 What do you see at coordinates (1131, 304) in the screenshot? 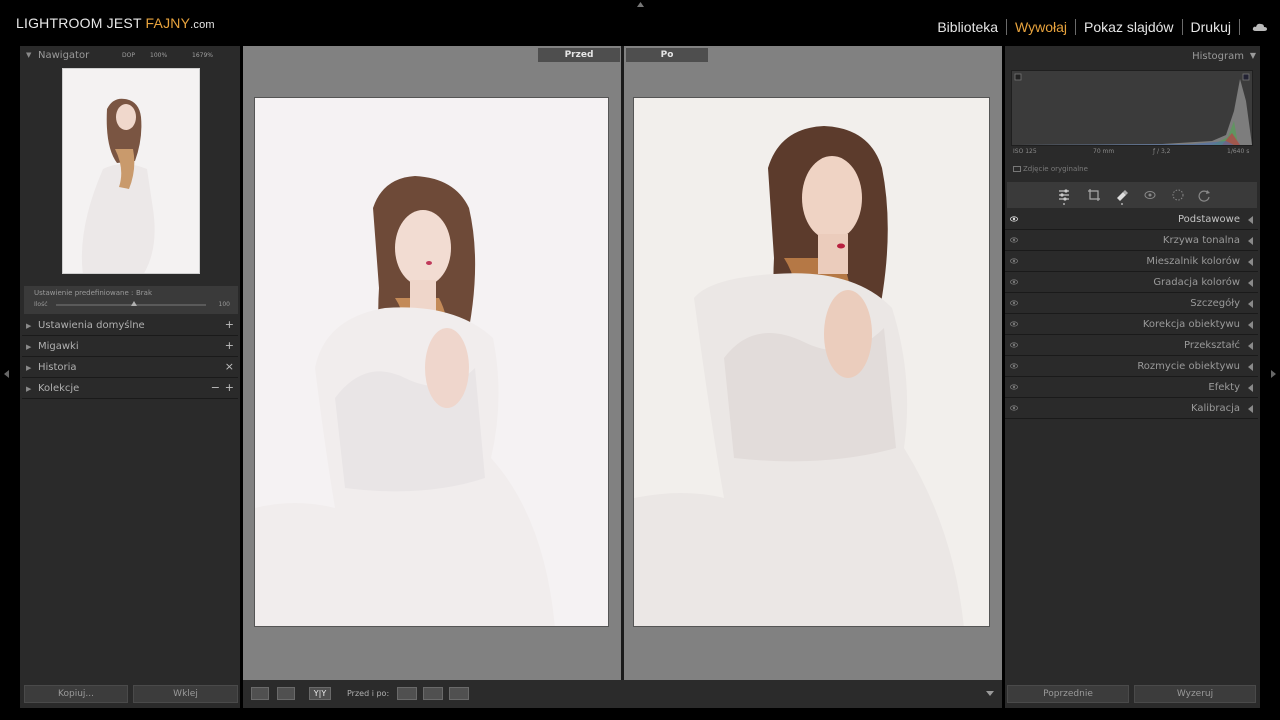
I see `section-detail: Szczegóły` at bounding box center [1131, 304].